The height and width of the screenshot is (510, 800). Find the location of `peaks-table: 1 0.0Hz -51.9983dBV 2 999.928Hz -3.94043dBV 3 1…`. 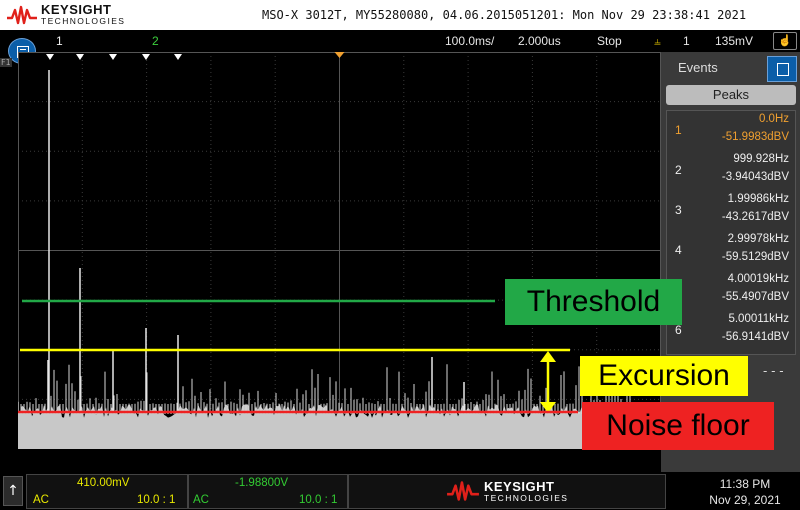

peaks-table: 1 0.0Hz -51.9983dBV 2 999.928Hz -3.94043dBV 3 1… is located at coordinates (731, 232).